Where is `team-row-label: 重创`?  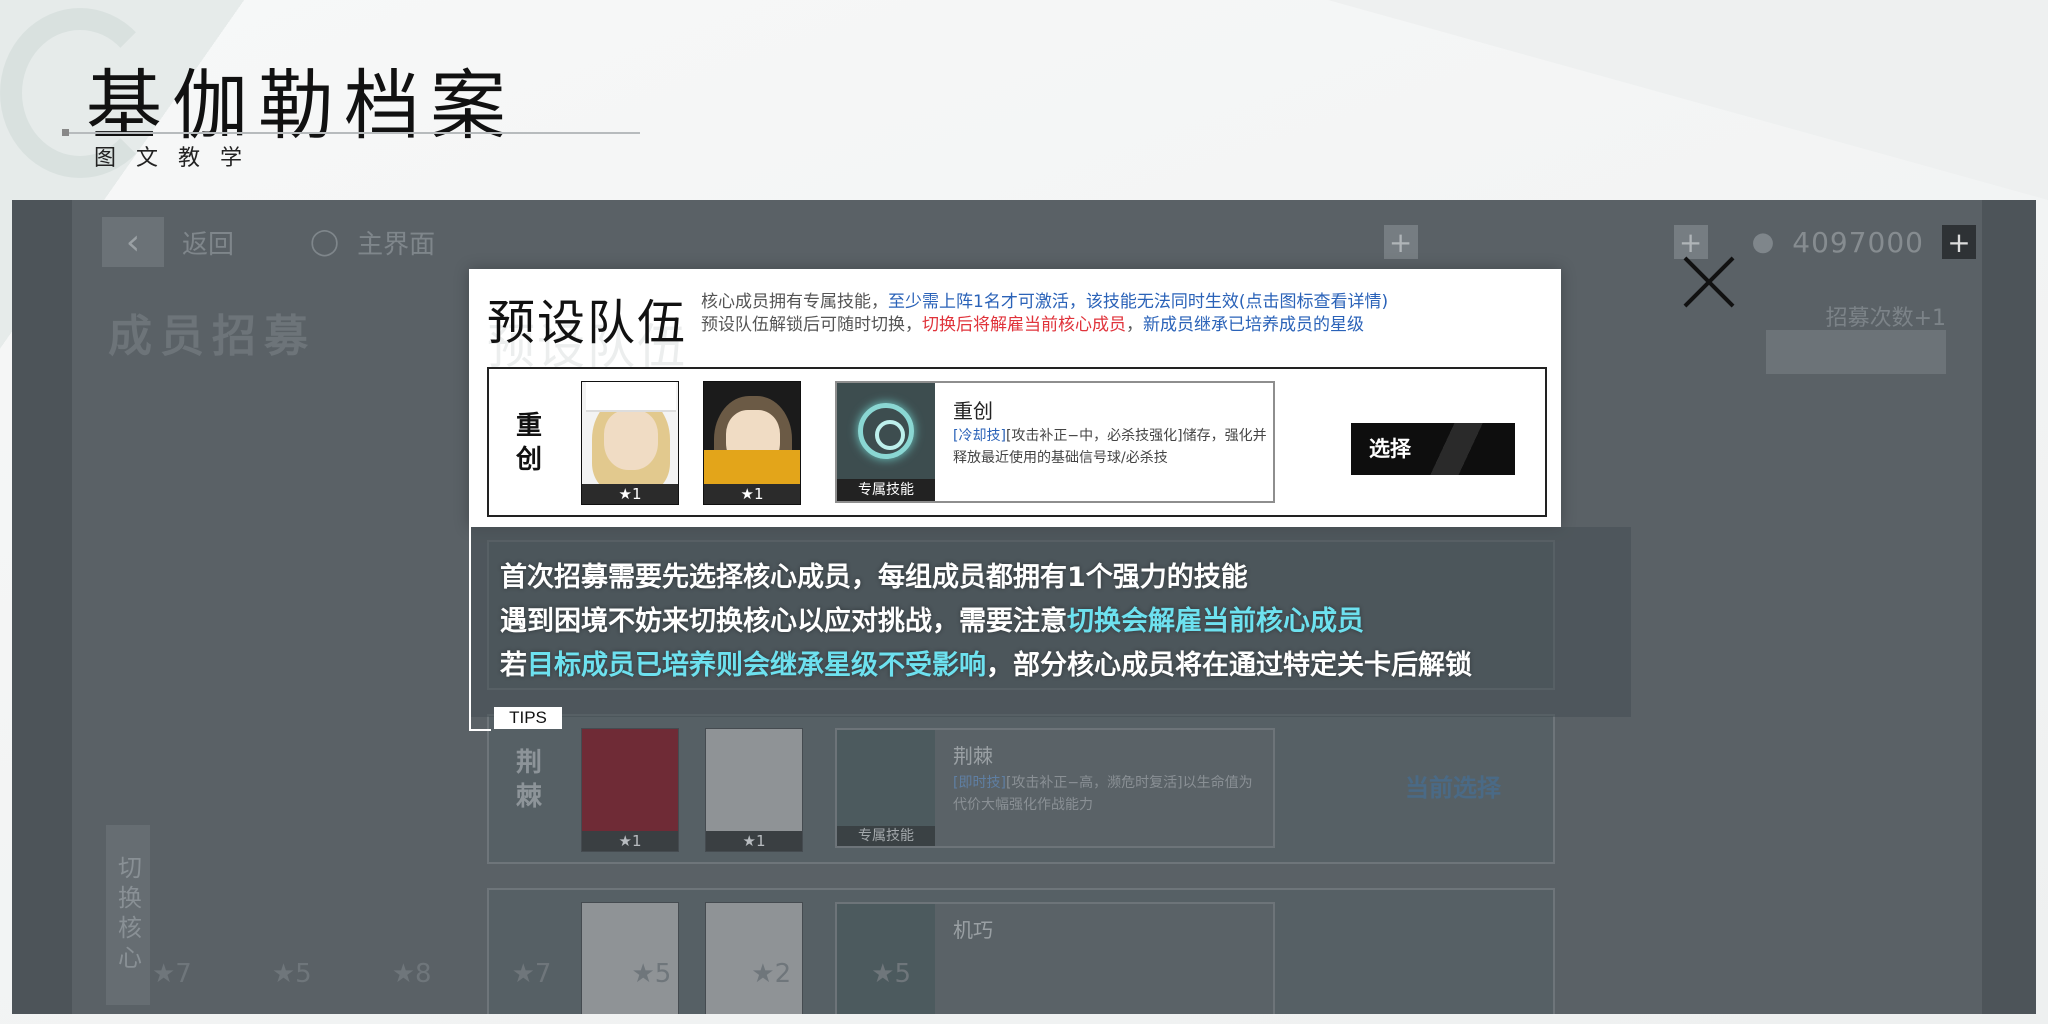 team-row-label: 重创 is located at coordinates (528, 443).